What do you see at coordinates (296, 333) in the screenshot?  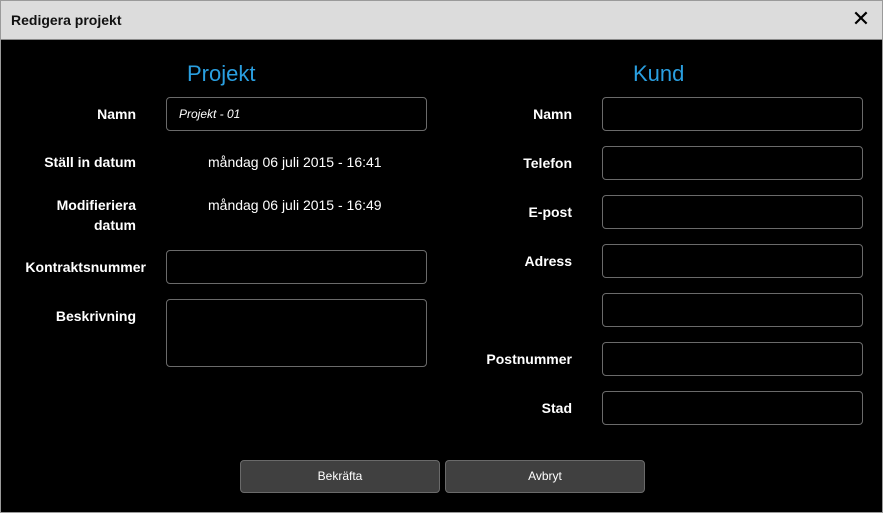 I see `description-textarea` at bounding box center [296, 333].